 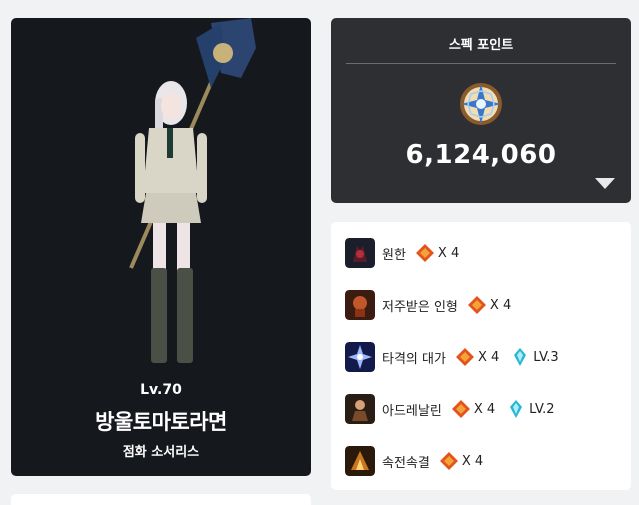 What do you see at coordinates (360, 305) in the screenshot?
I see `engraving-cursed-doll-icon` at bounding box center [360, 305].